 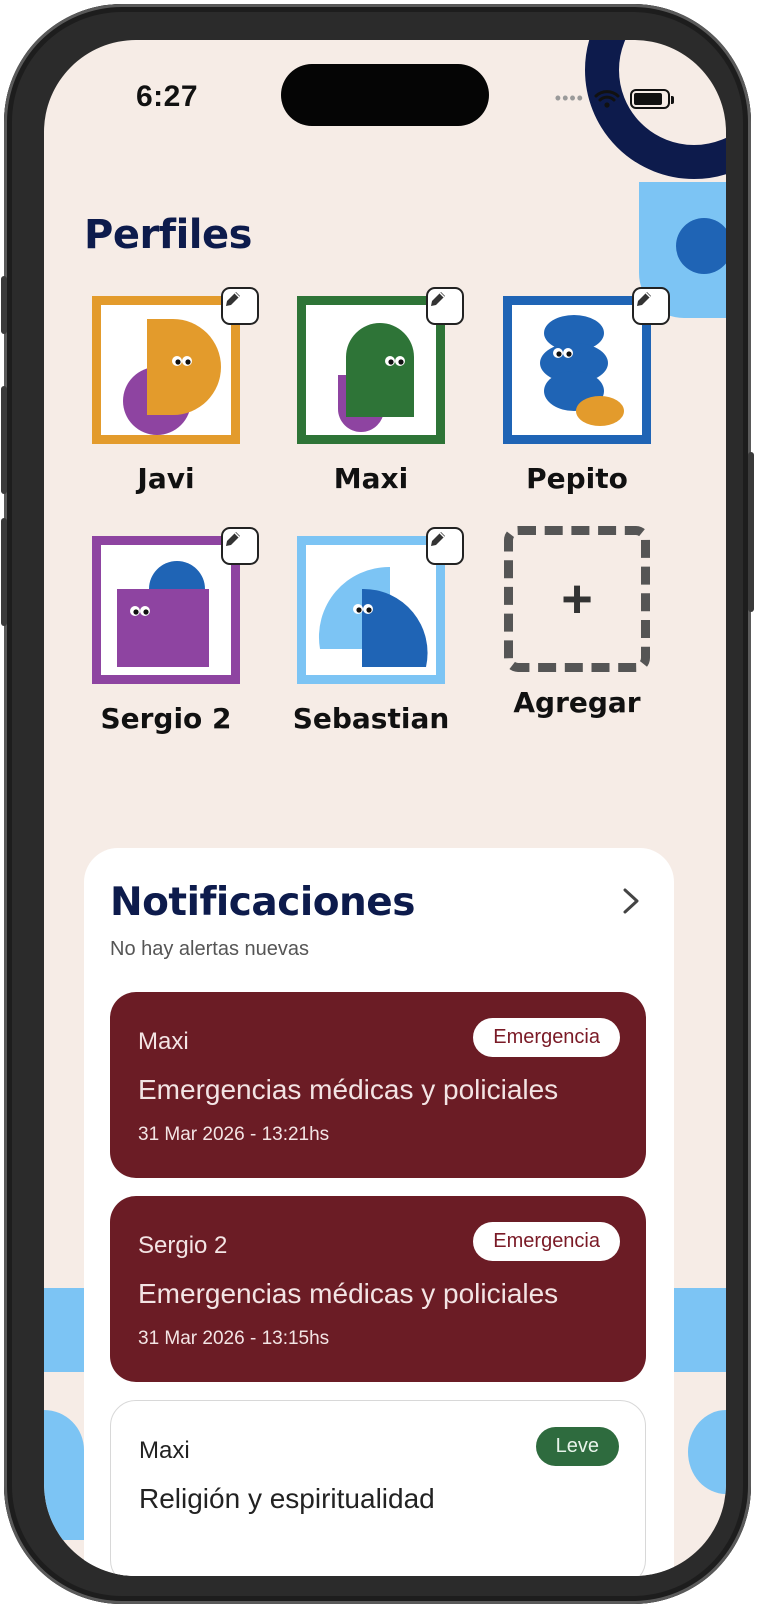 I want to click on power-button, so click(x=751, y=532).